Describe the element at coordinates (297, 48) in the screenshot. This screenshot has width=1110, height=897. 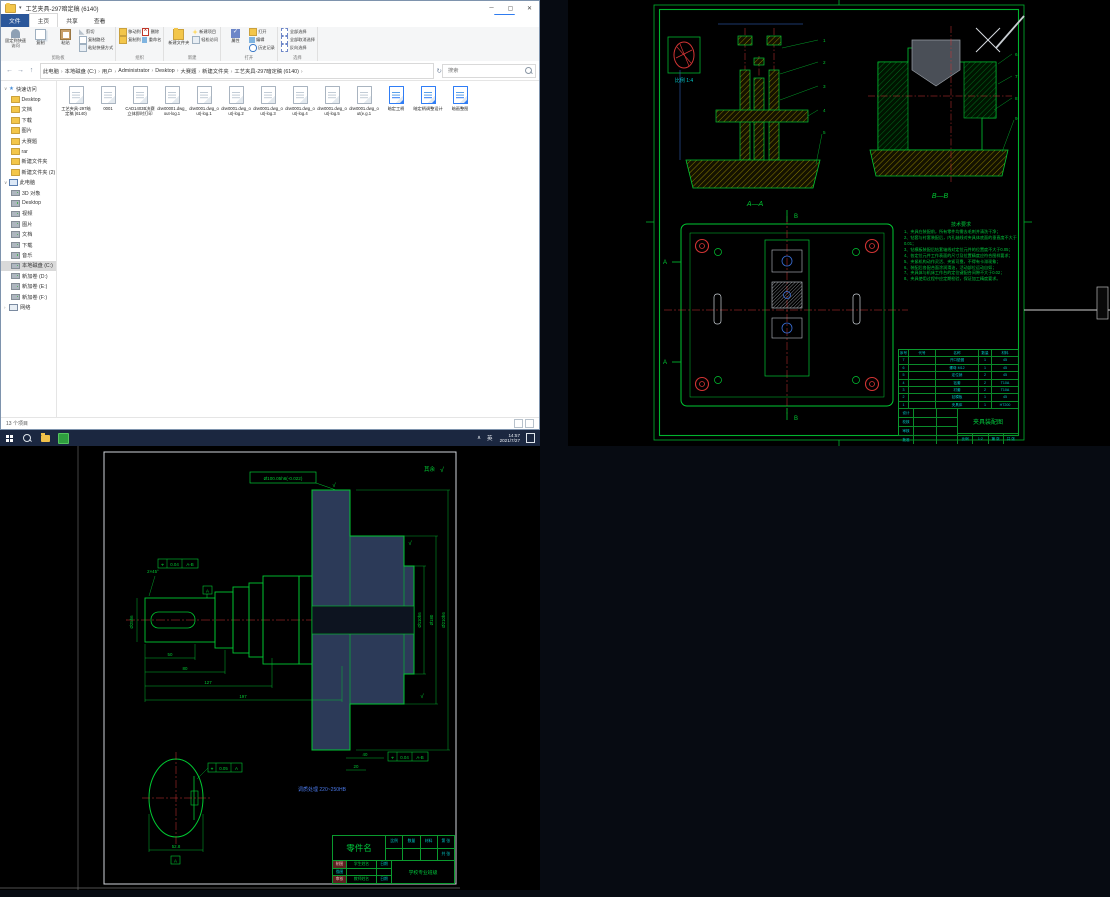
I see `invert-selection-button: 反向选择` at that location.